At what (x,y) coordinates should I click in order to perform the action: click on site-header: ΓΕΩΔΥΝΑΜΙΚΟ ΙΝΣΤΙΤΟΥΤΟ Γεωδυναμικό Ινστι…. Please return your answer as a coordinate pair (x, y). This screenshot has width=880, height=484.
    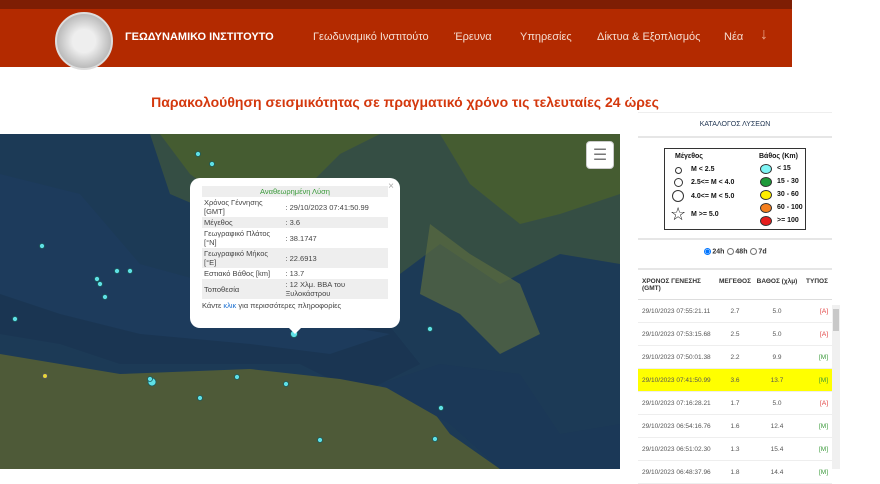
    Looking at the image, I should click on (396, 39).